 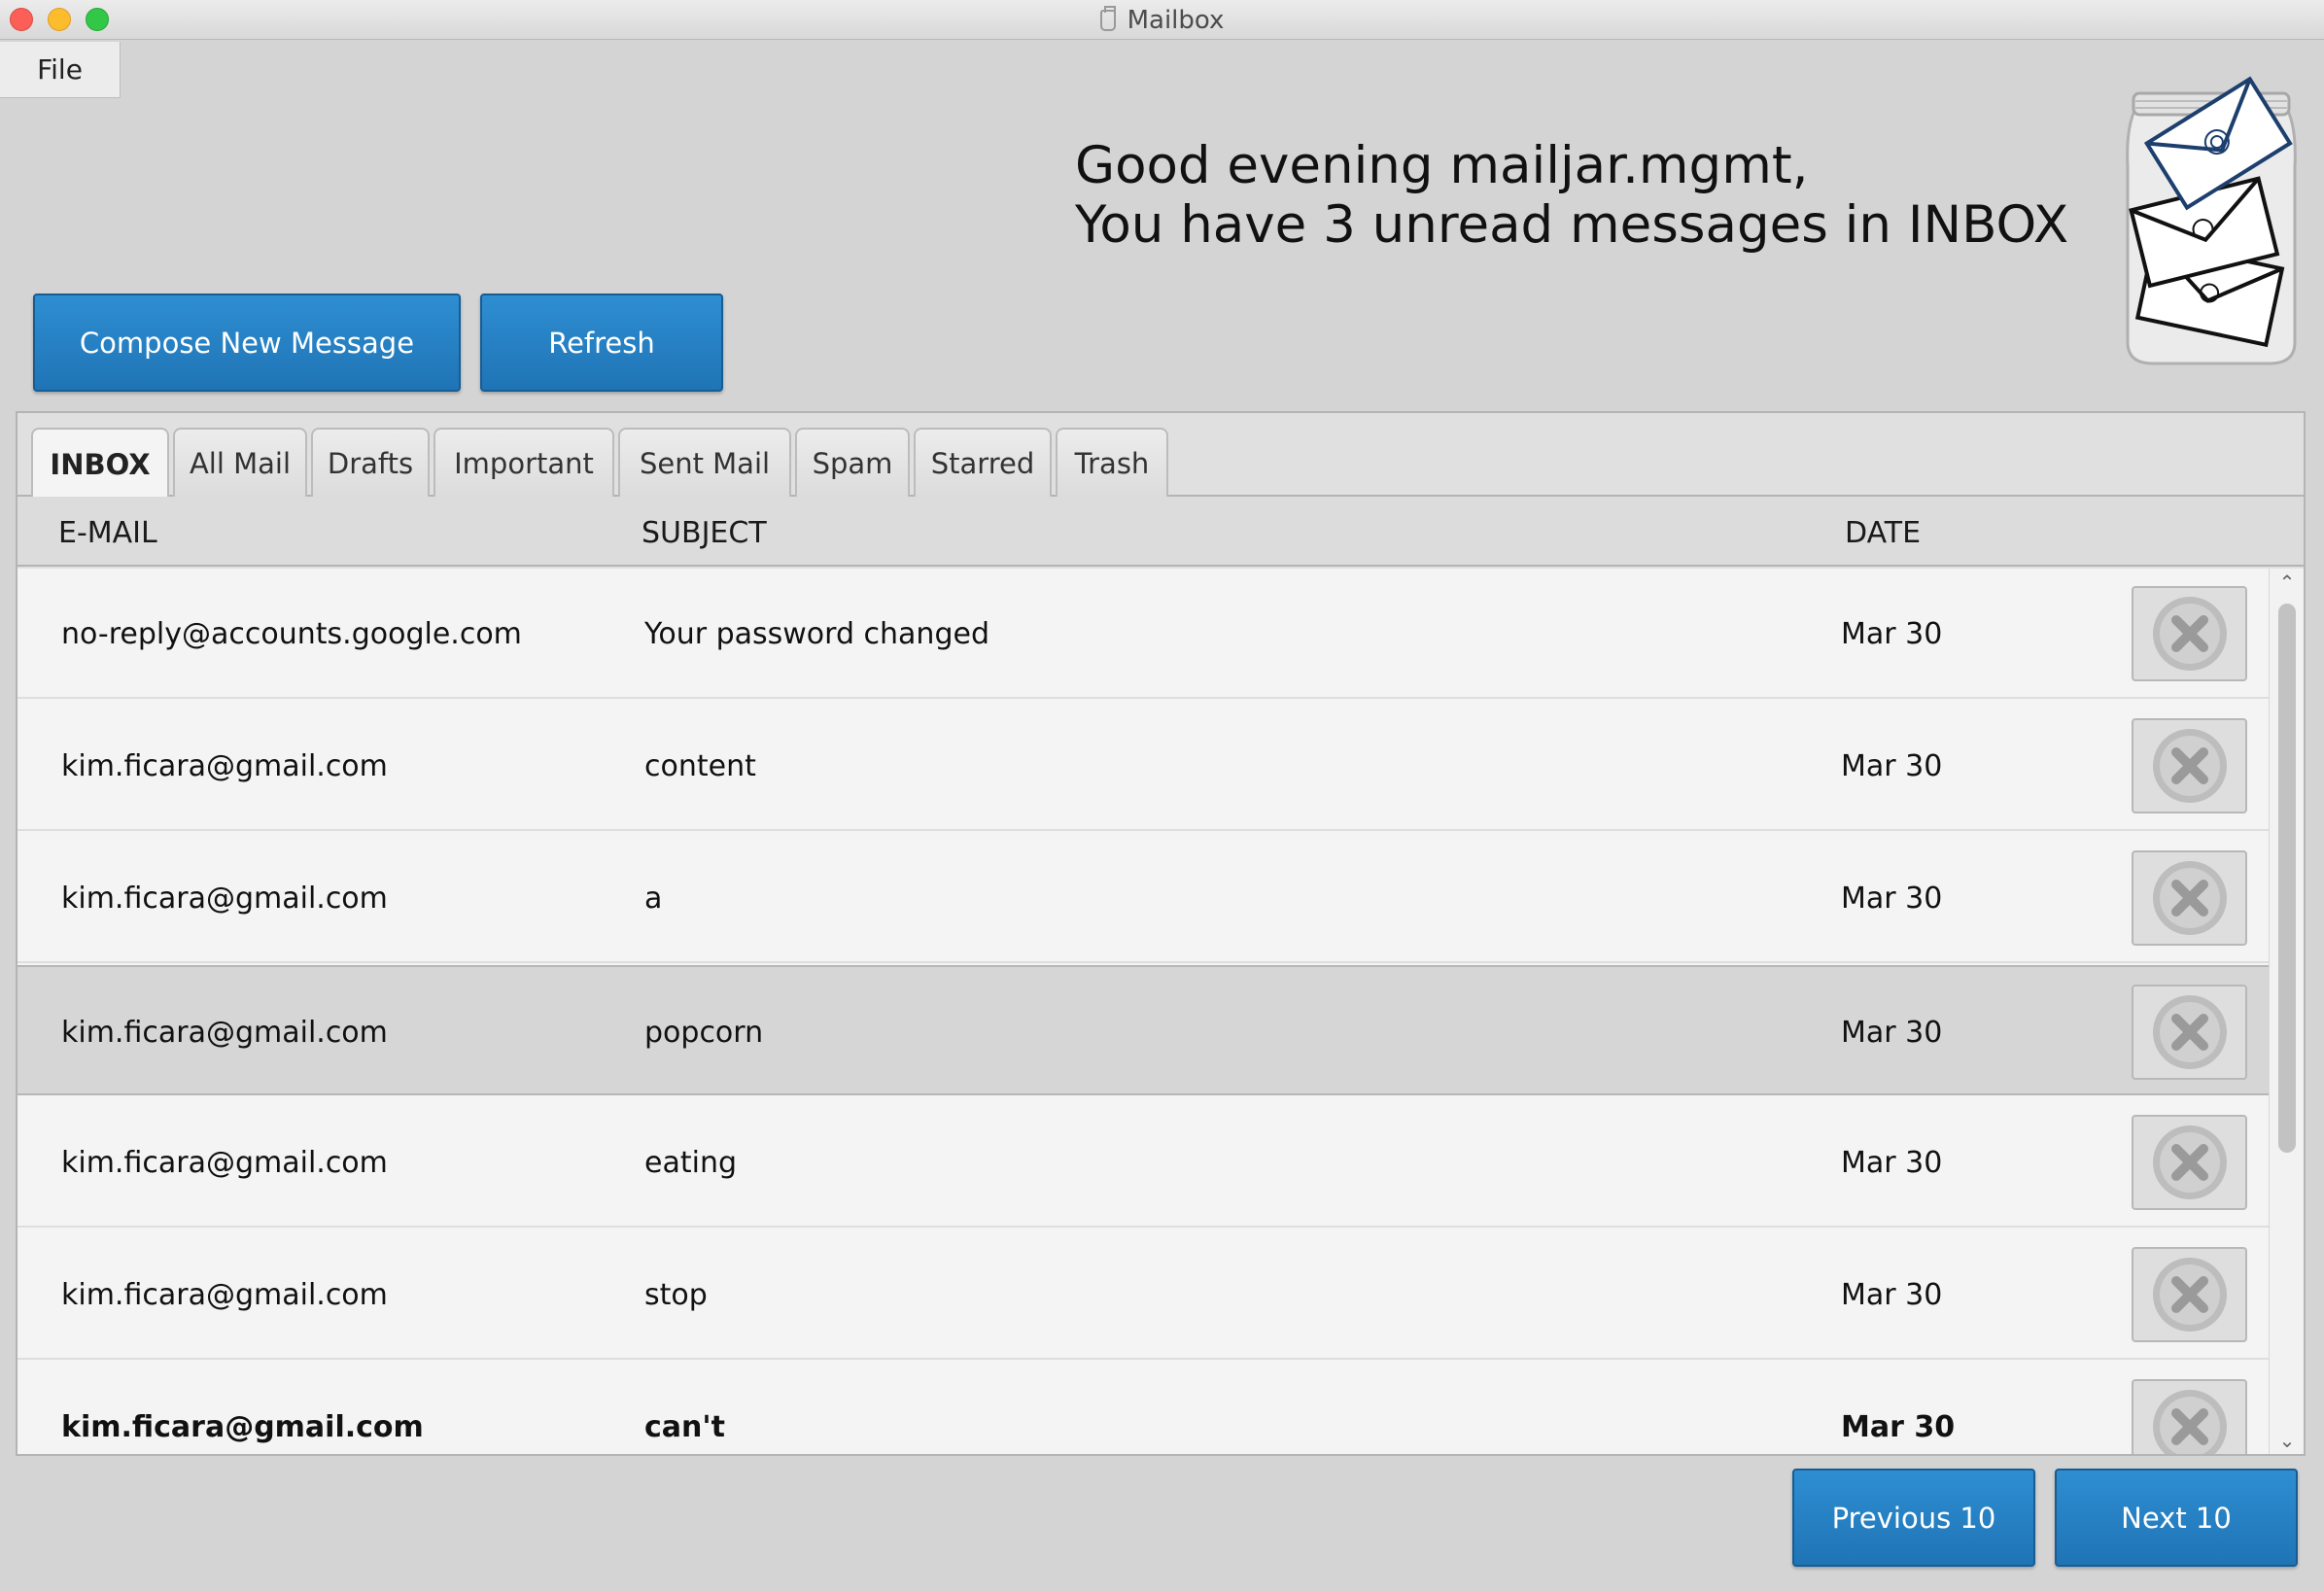 What do you see at coordinates (690, 1162) in the screenshot?
I see `row-subject: eating` at bounding box center [690, 1162].